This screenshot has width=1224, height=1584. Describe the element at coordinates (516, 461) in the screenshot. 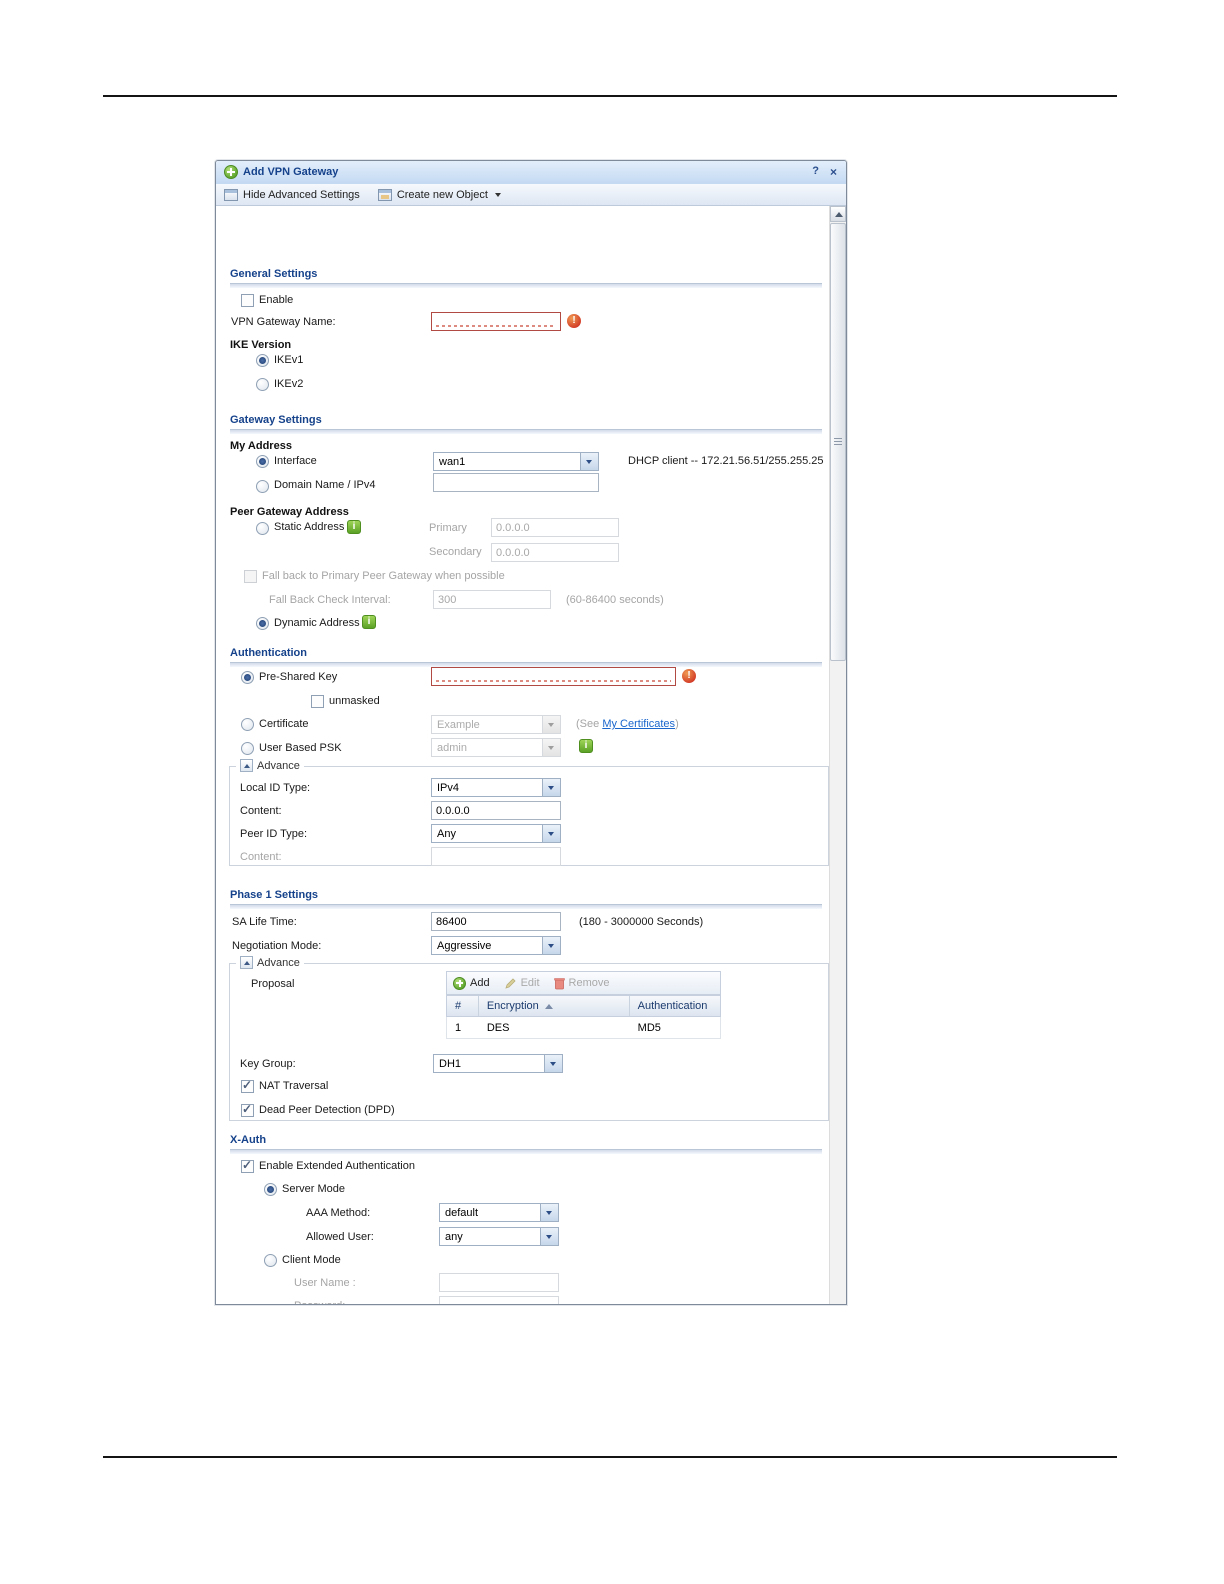

I see `interface-select: wan1` at that location.